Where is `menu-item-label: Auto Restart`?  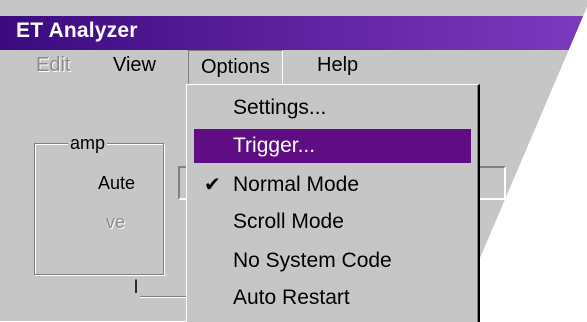 menu-item-label: Auto Restart is located at coordinates (291, 297).